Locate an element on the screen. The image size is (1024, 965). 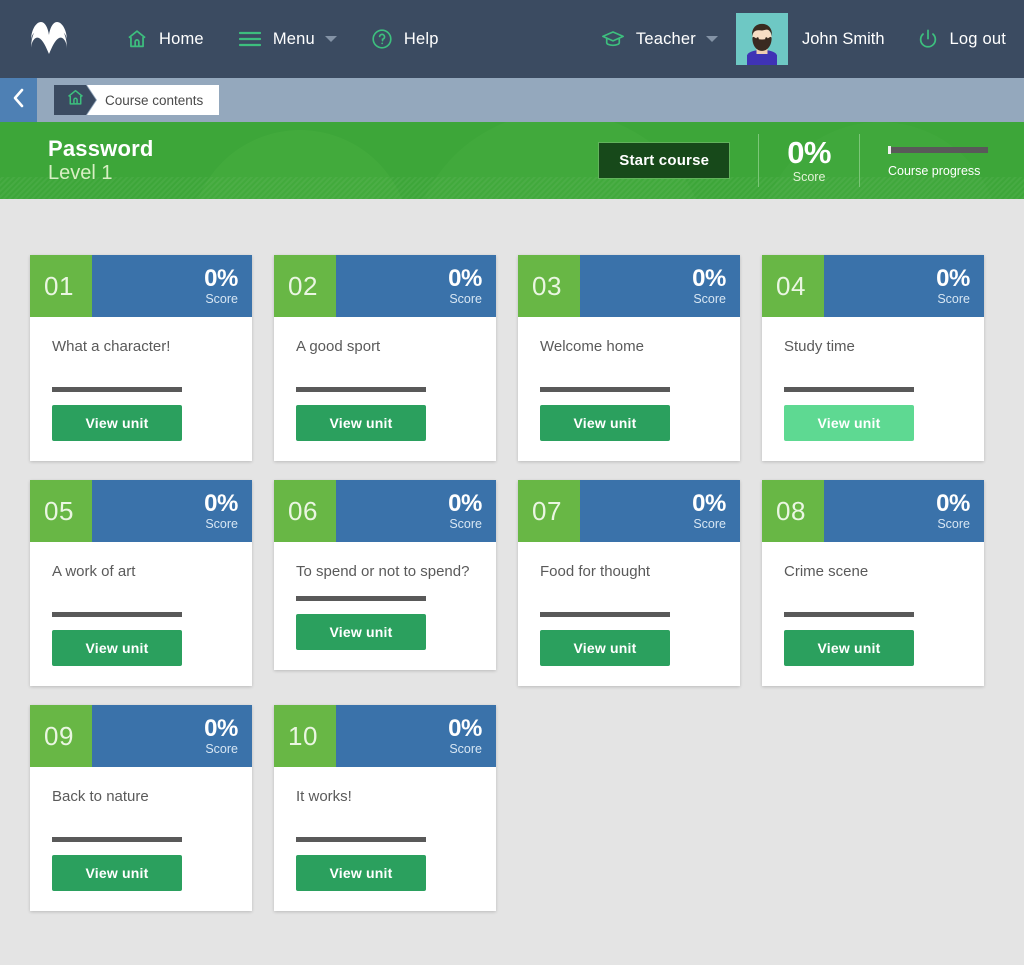
course-level: Level 1 is located at coordinates (80, 172).